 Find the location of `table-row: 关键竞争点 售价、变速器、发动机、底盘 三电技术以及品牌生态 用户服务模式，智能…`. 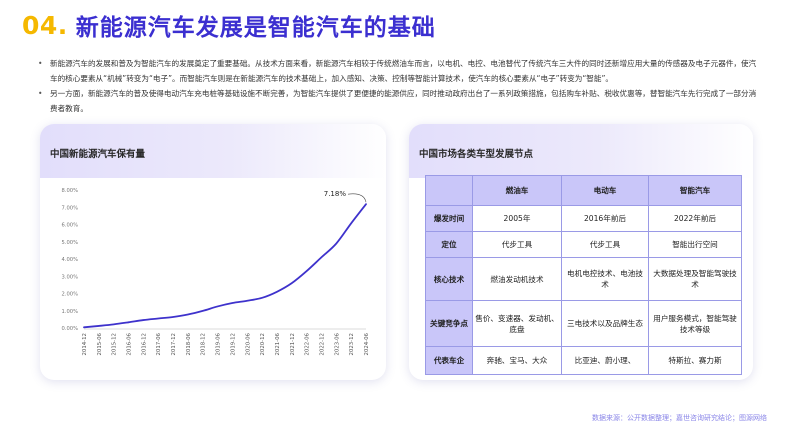

table-row: 关键竞争点 售价、变速器、发动机、底盘 三电技术以及品牌生态 用户服务模式，智能… is located at coordinates (583, 323).